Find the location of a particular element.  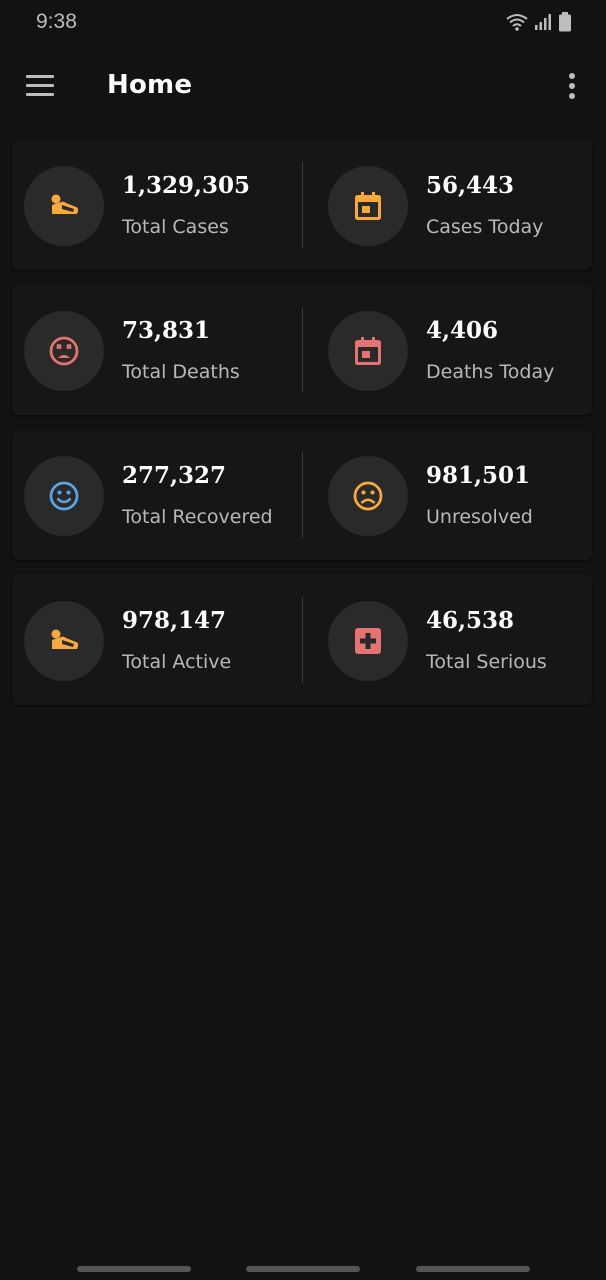

stats-card-cases: 1,329,305 Total Cases 56,443 Cases Today is located at coordinates (302, 205).